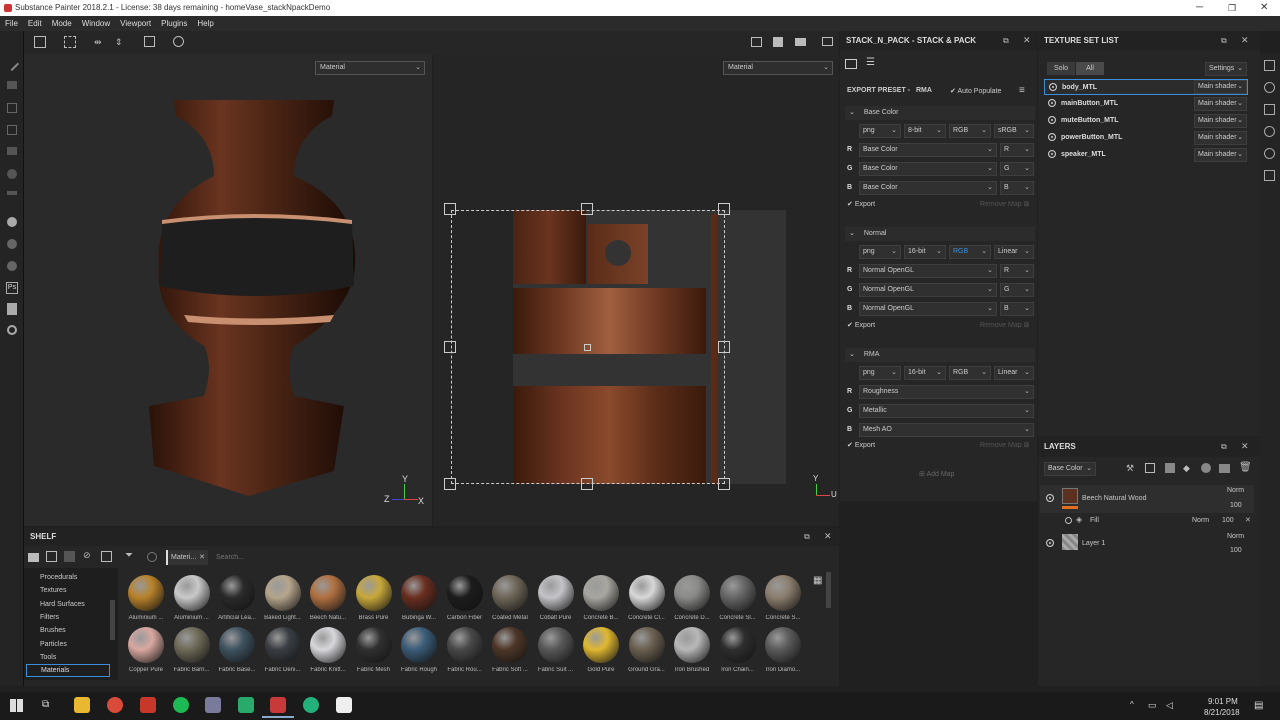 The width and height of the screenshot is (1280, 720). What do you see at coordinates (1226, 69) in the screenshot?
I see `settings-dropdown: Settings ⌄` at bounding box center [1226, 69].